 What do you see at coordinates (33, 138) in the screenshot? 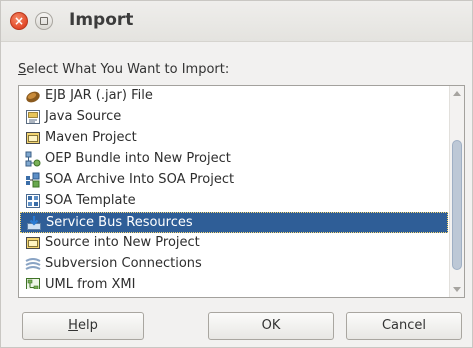
I see `maven-project-icon` at bounding box center [33, 138].